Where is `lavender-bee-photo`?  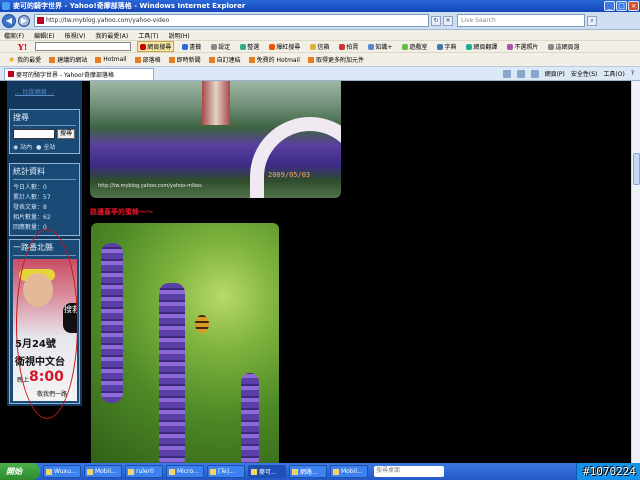 lavender-bee-photo is located at coordinates (185, 343).